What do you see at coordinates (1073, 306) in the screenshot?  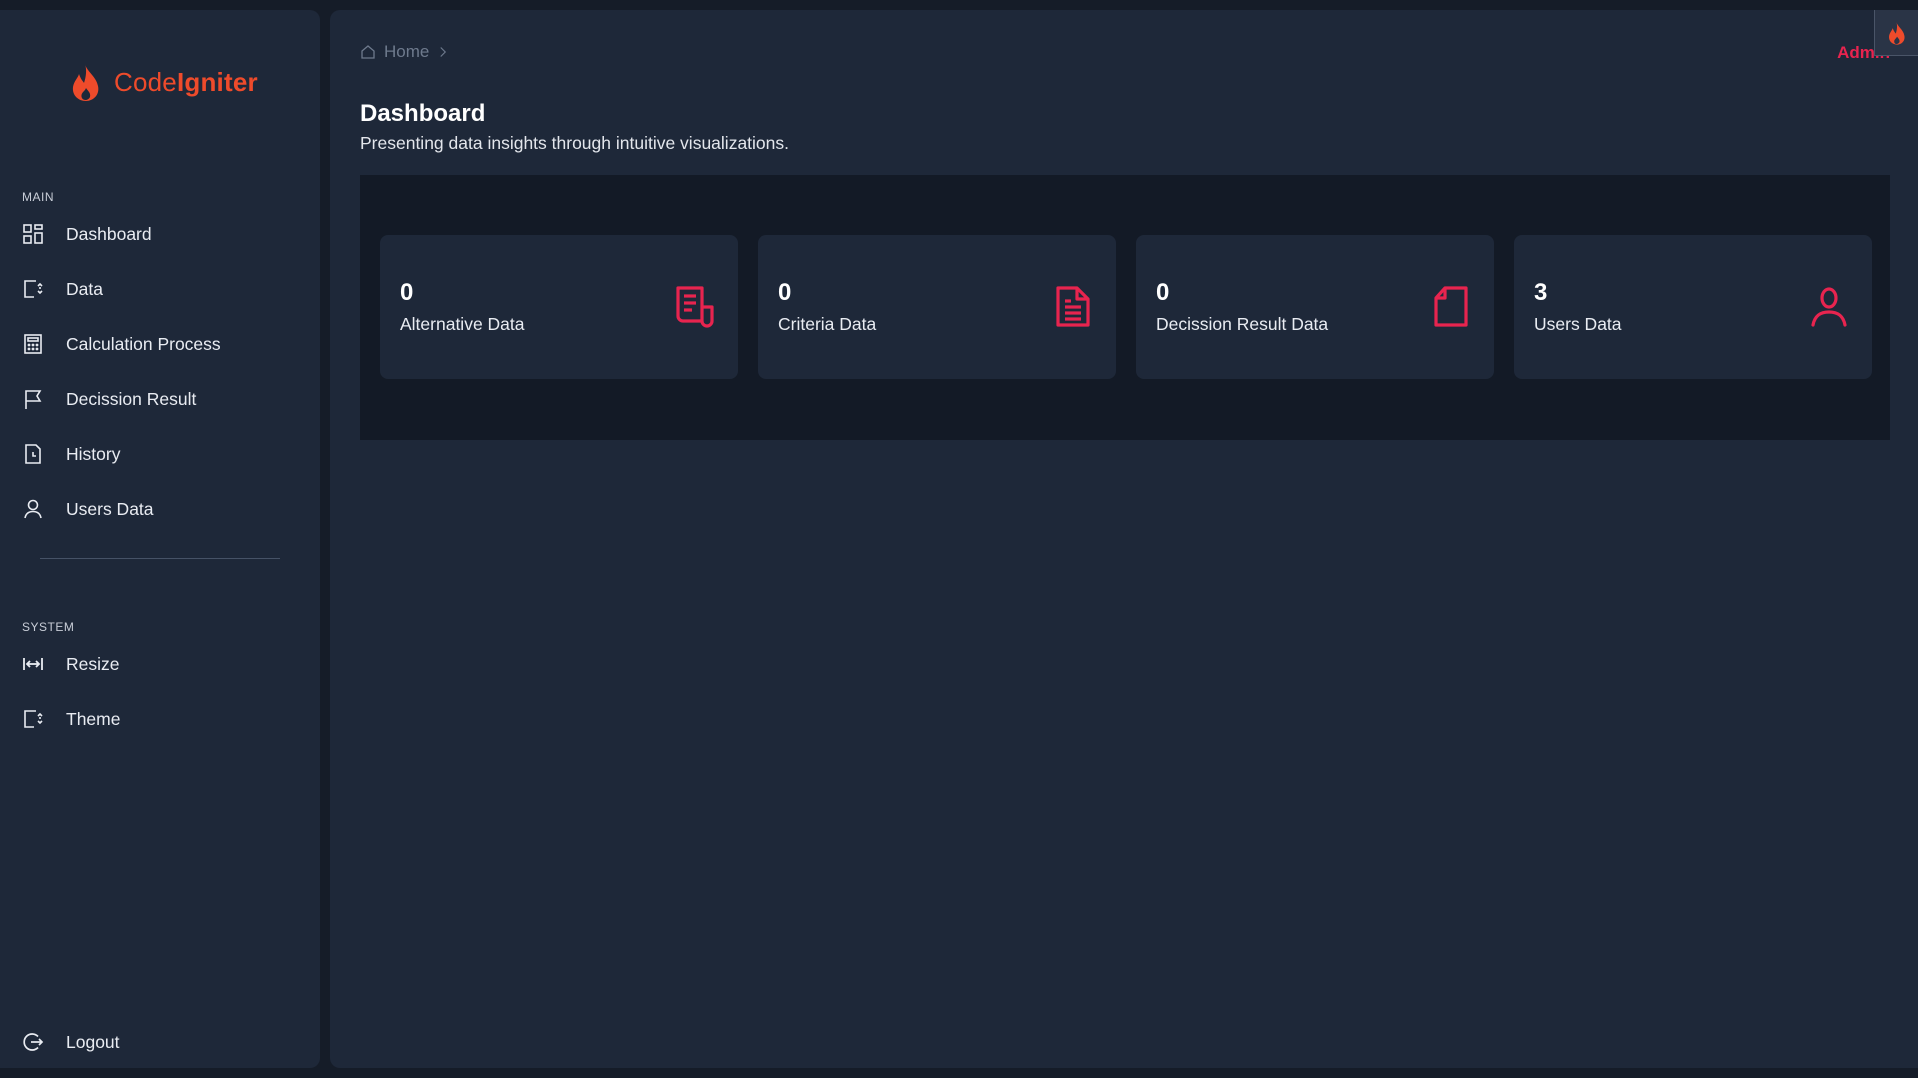 I see `file-text-icon` at bounding box center [1073, 306].